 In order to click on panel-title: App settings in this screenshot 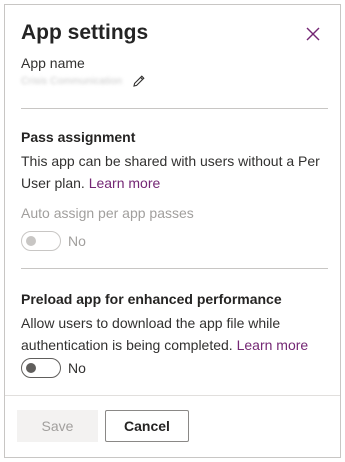, I will do `click(85, 32)`.